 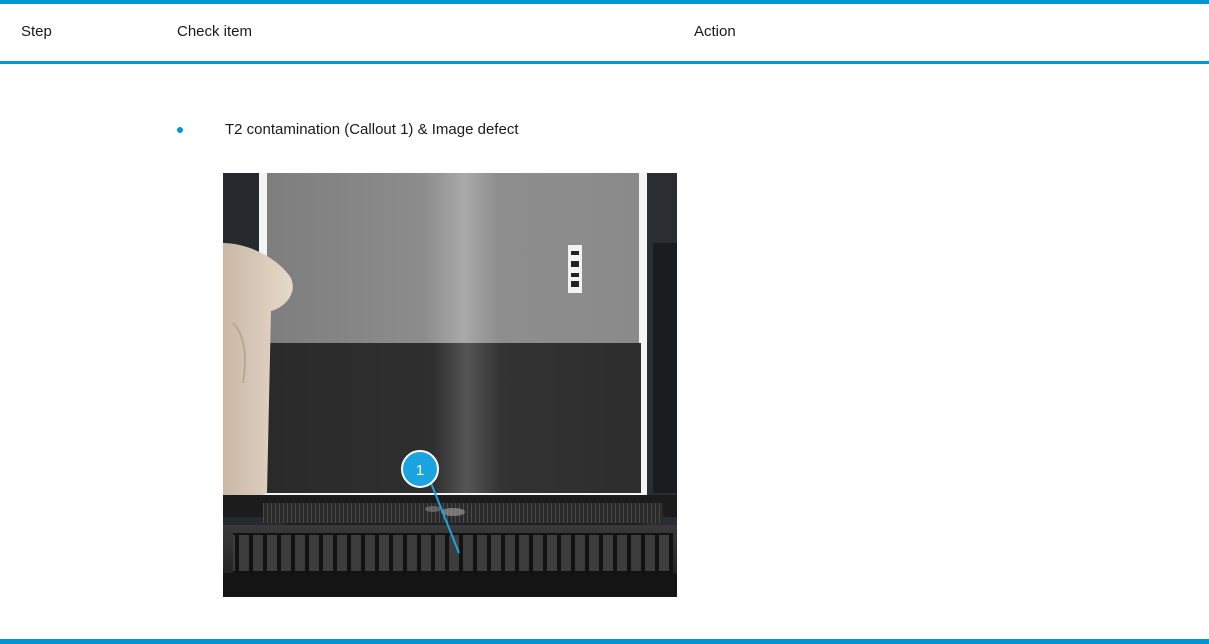 I want to click on table-top-rule, so click(x=604, y=2).